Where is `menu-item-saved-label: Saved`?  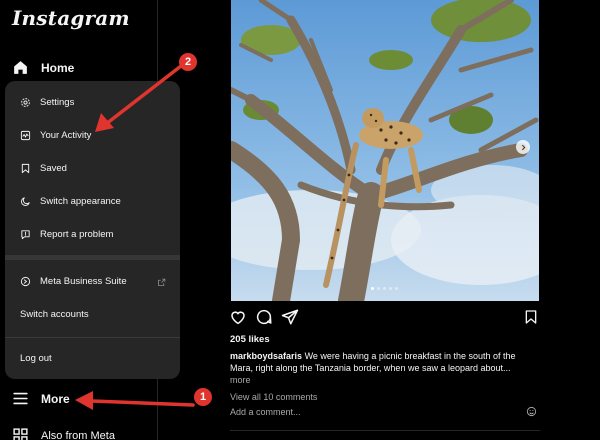
menu-item-saved-label: Saved is located at coordinates (53, 168).